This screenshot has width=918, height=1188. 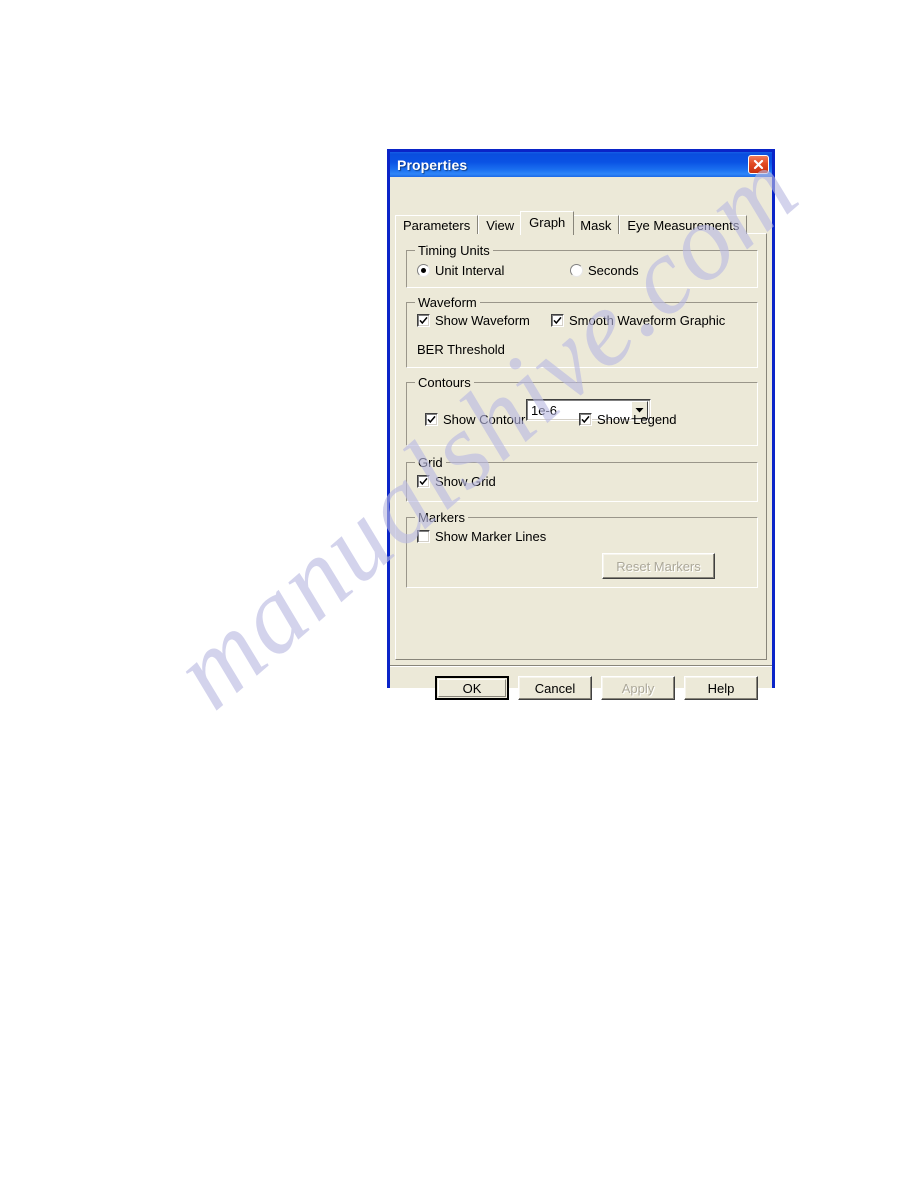 What do you see at coordinates (432, 164) in the screenshot?
I see `dialog-title: Properties` at bounding box center [432, 164].